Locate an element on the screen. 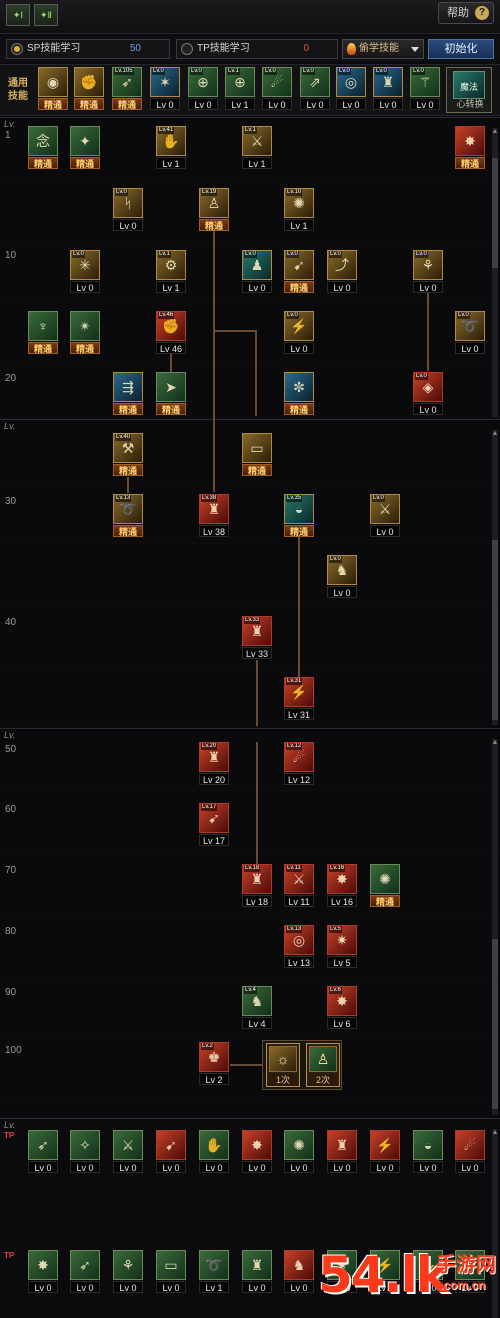  skill-required-level: Lv.40 is located at coordinates (123, 437).